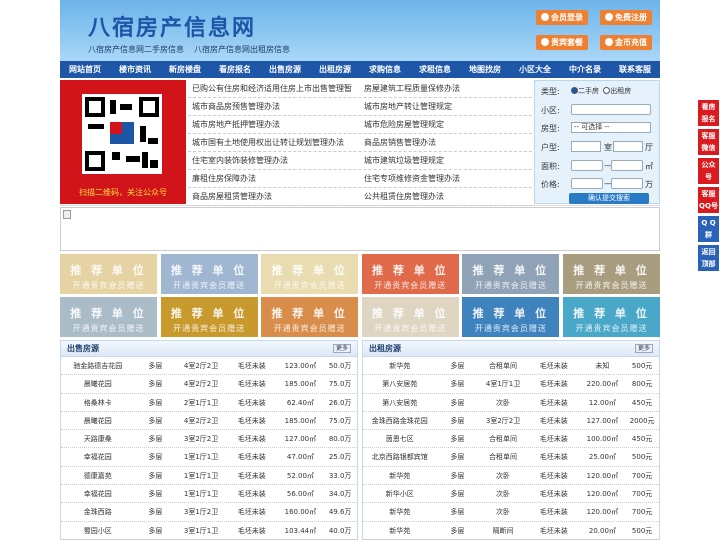 The height and width of the screenshot is (540, 720). I want to click on nav-item-4: 出售房源, so click(285, 69).